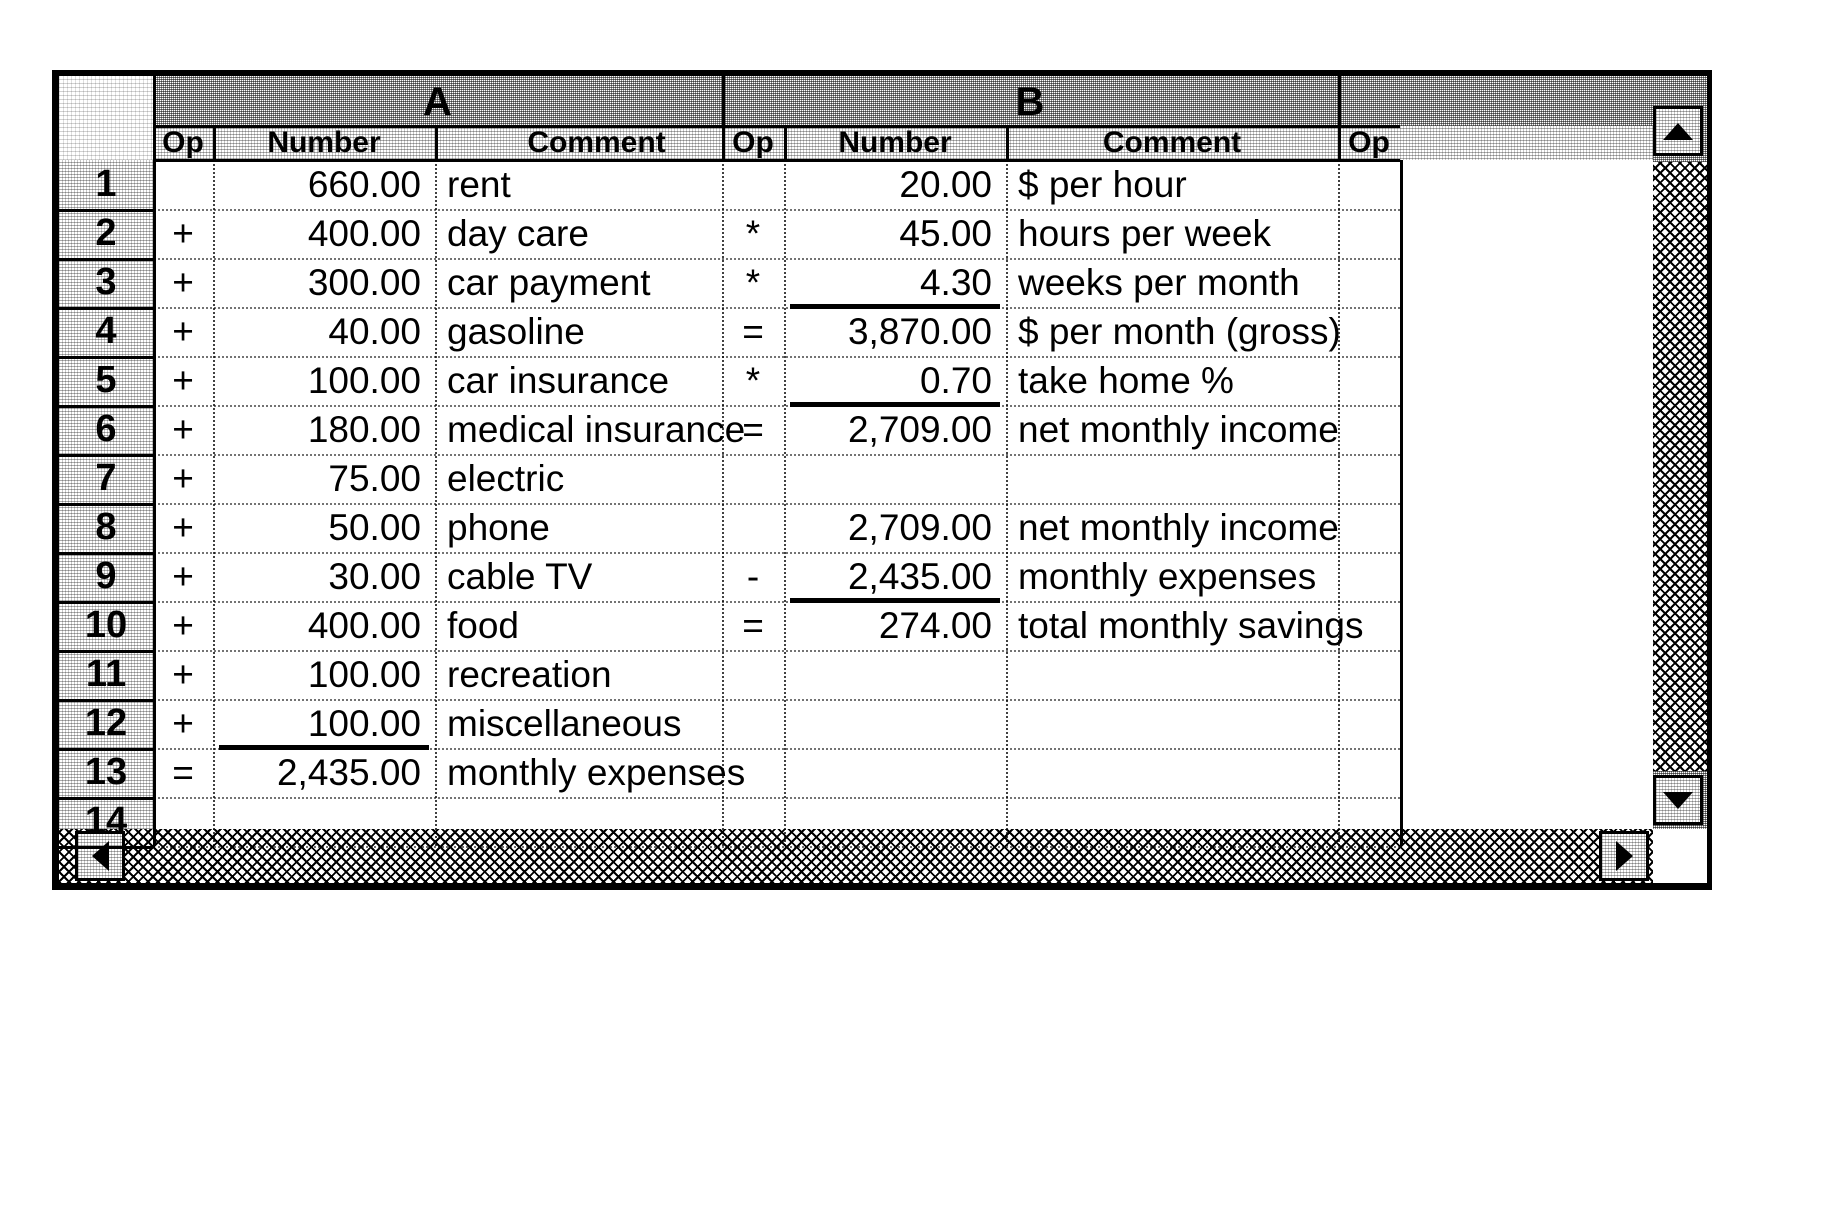  Describe the element at coordinates (106, 674) in the screenshot. I see `row-number-11: 11` at that location.